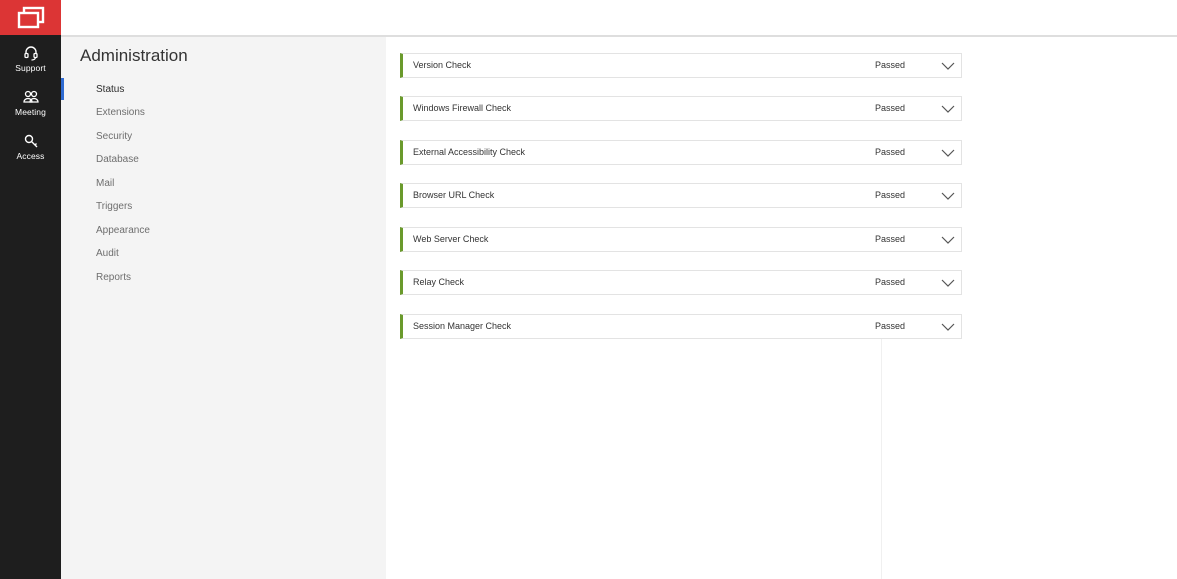 The image size is (1177, 579). Describe the element at coordinates (120, 112) in the screenshot. I see `admin-menu-extensions: Extensions` at that location.